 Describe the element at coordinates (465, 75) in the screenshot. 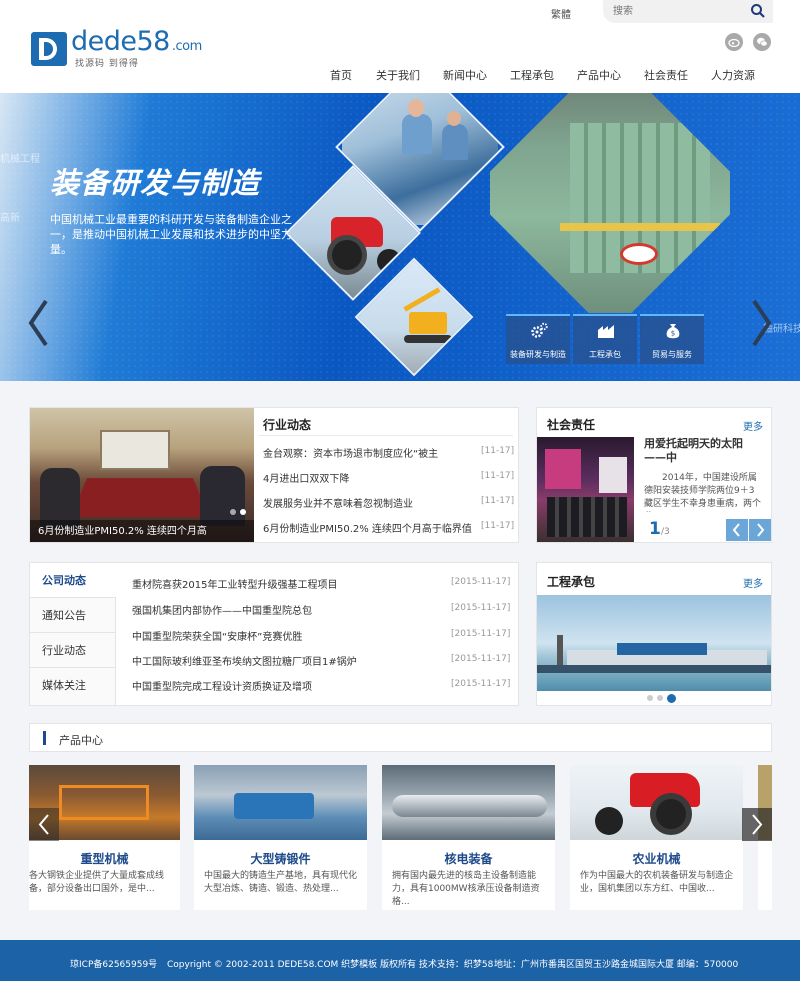

I see `nav-item-news: 新闻中心` at that location.